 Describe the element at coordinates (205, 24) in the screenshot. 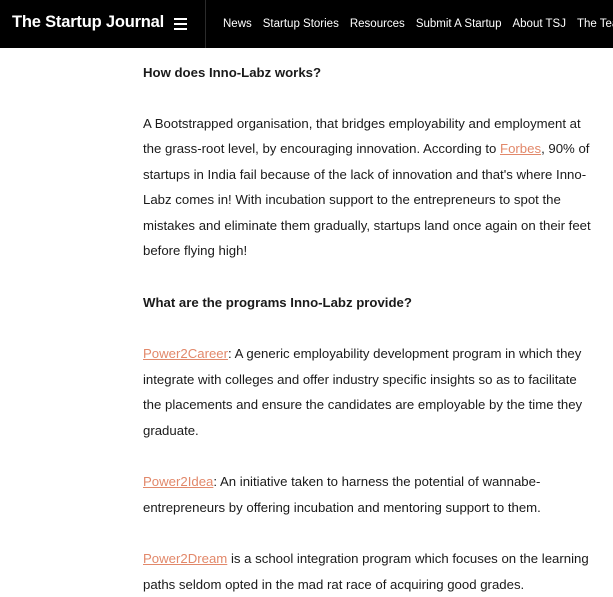

I see `nav-divider` at that location.